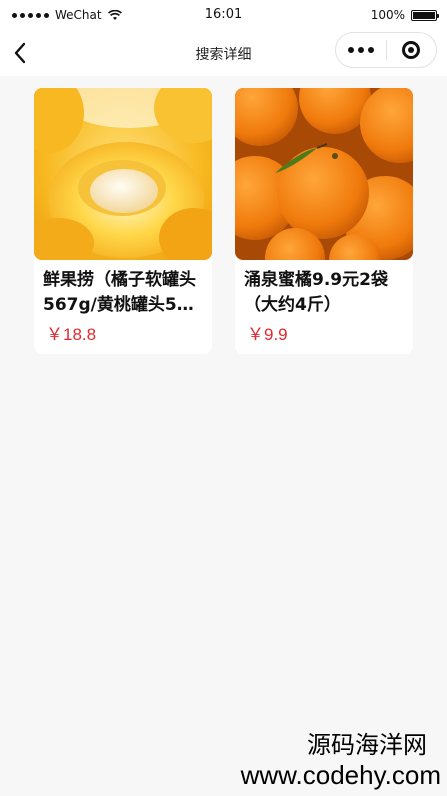 The width and height of the screenshot is (447, 796). What do you see at coordinates (71, 334) in the screenshot?
I see `product-price: ￥18.8` at bounding box center [71, 334].